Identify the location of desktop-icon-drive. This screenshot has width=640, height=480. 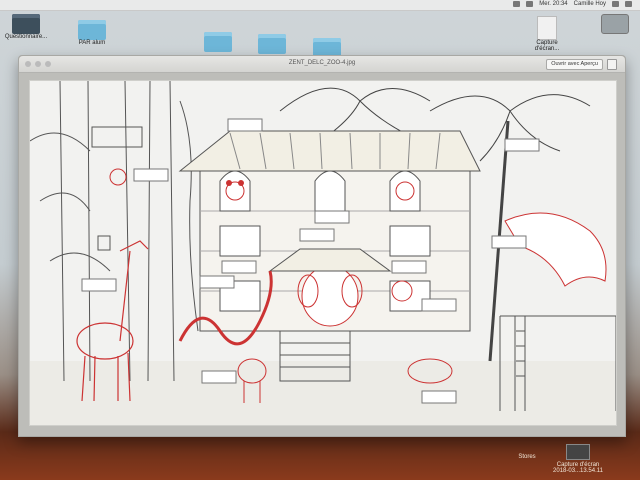
(615, 24).